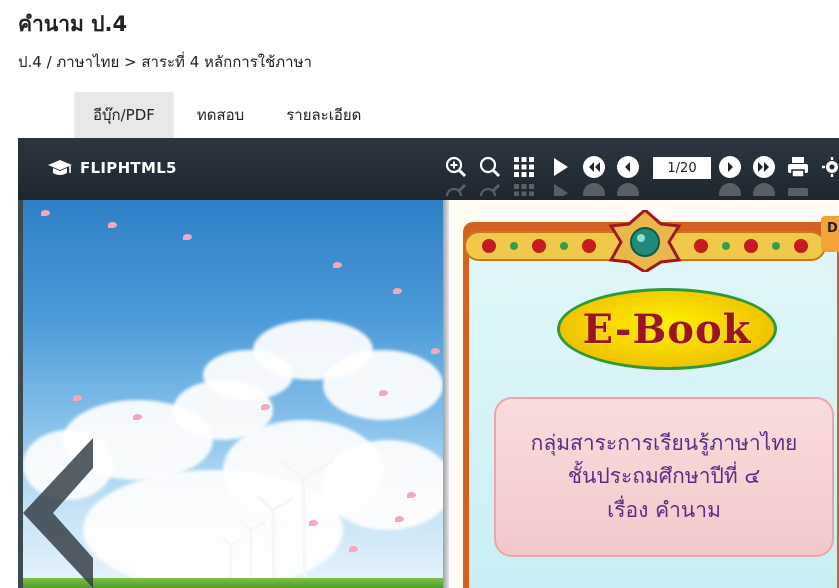  I want to click on fliphtml5-logo: FLIPHTML5, so click(111, 168).